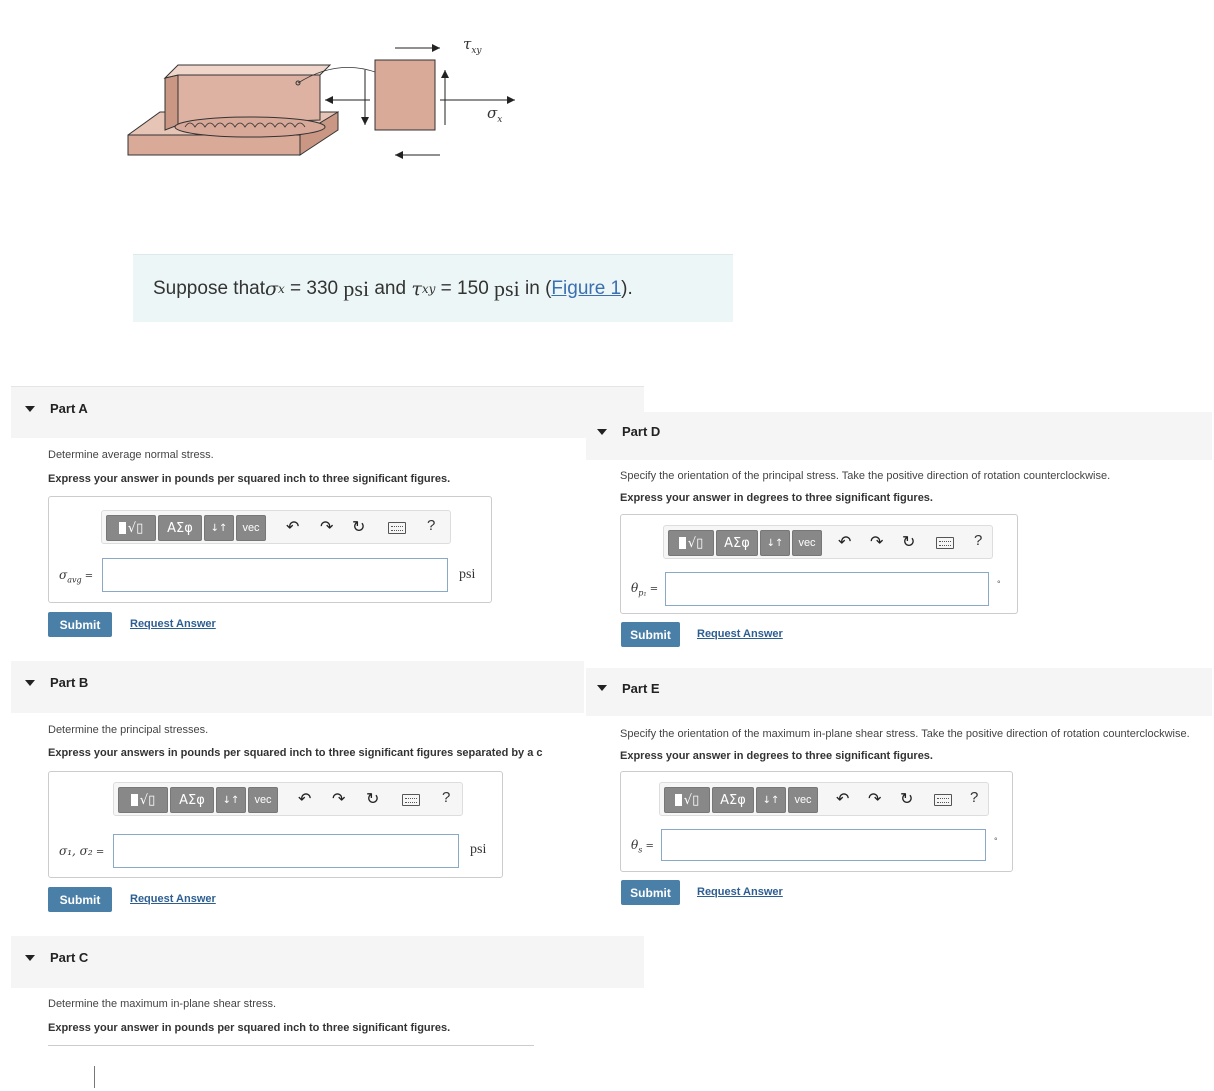  Describe the element at coordinates (999, 584) in the screenshot. I see `part-d-unit: °` at that location.